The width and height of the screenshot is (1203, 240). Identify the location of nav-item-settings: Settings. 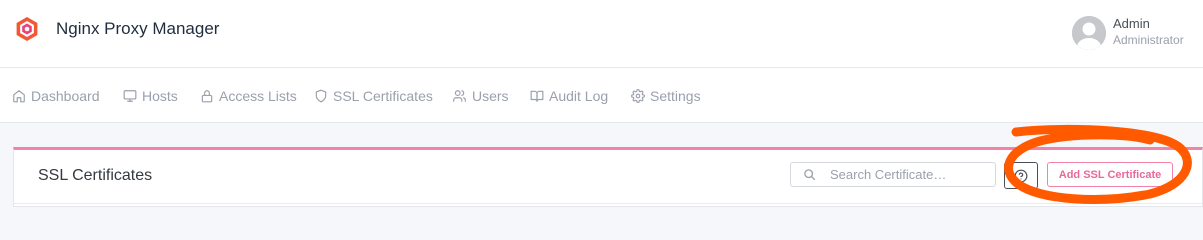
(666, 95).